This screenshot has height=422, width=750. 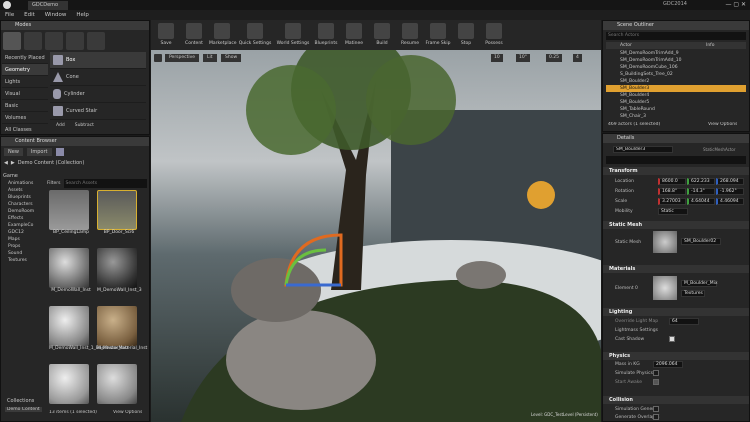 What do you see at coordinates (676, 400) in the screenshot?
I see `collision-section: Collision` at bounding box center [676, 400].